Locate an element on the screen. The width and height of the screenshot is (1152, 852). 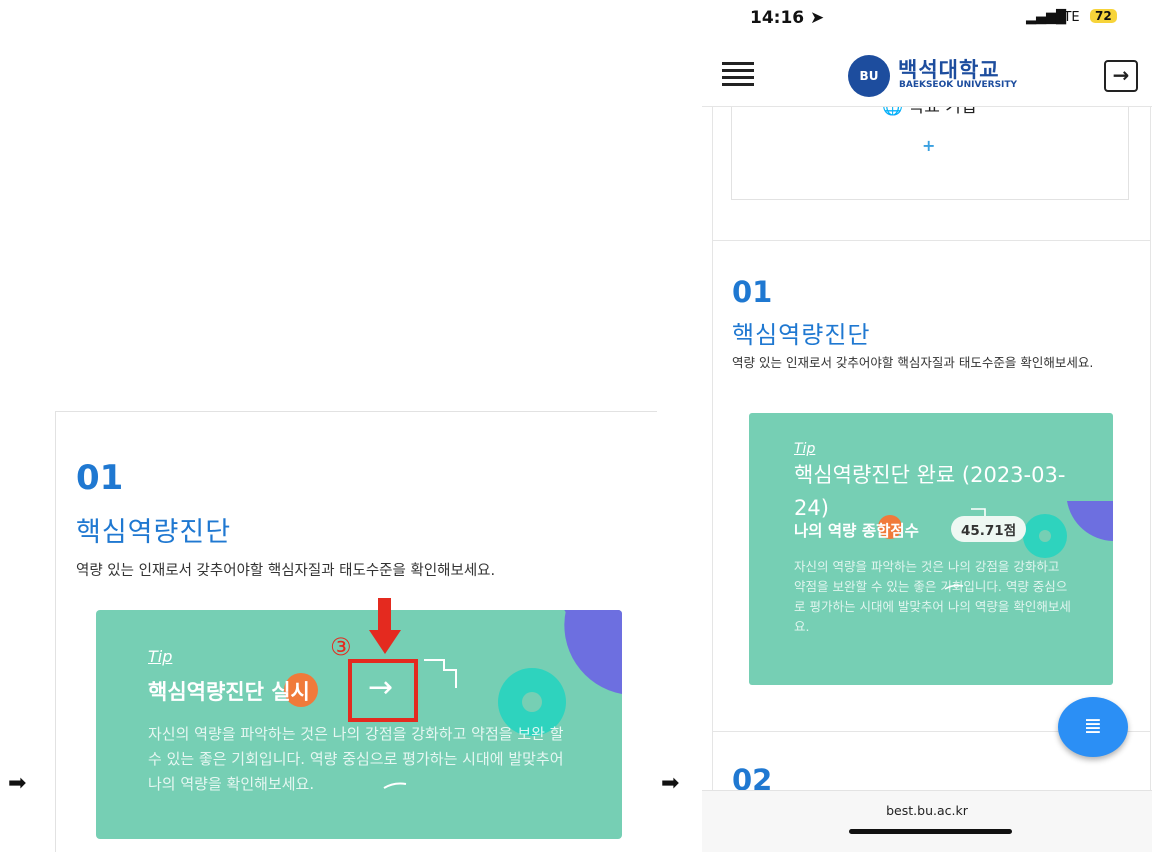
next-section-number: 02 is located at coordinates (752, 776).